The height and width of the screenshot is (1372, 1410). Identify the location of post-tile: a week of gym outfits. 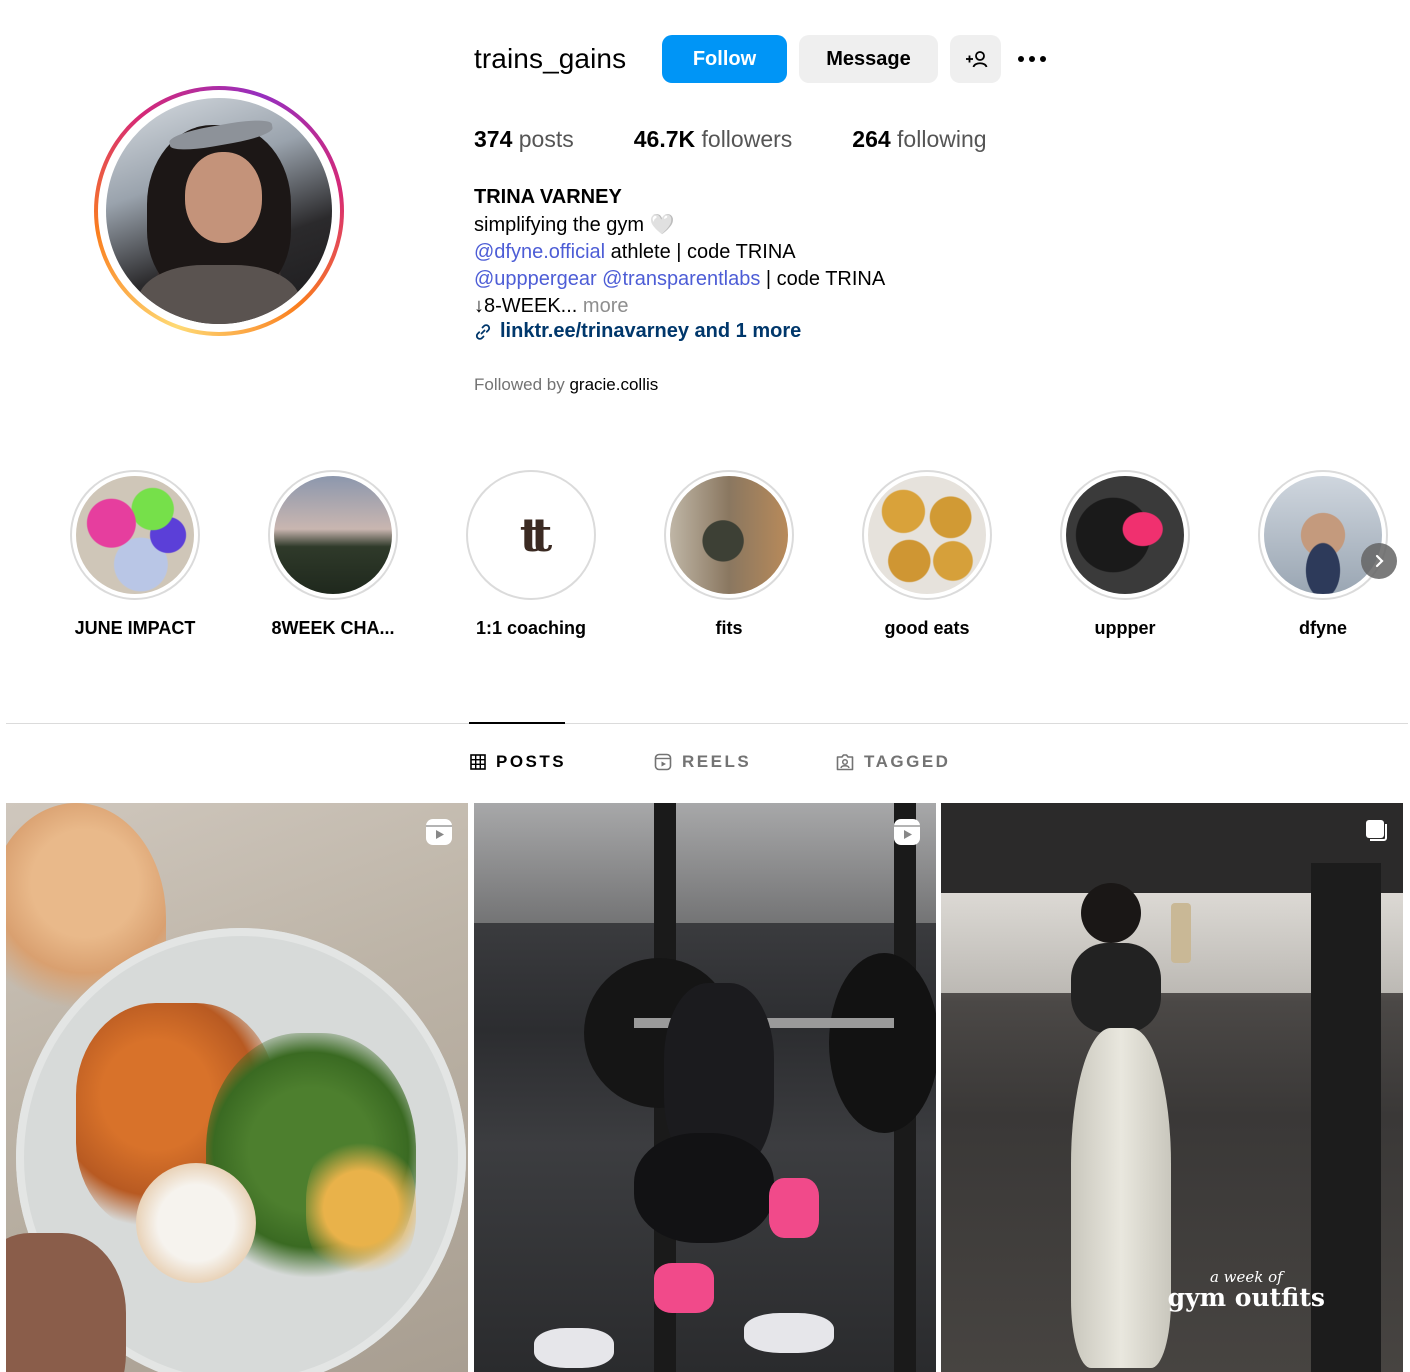
(1172, 1087).